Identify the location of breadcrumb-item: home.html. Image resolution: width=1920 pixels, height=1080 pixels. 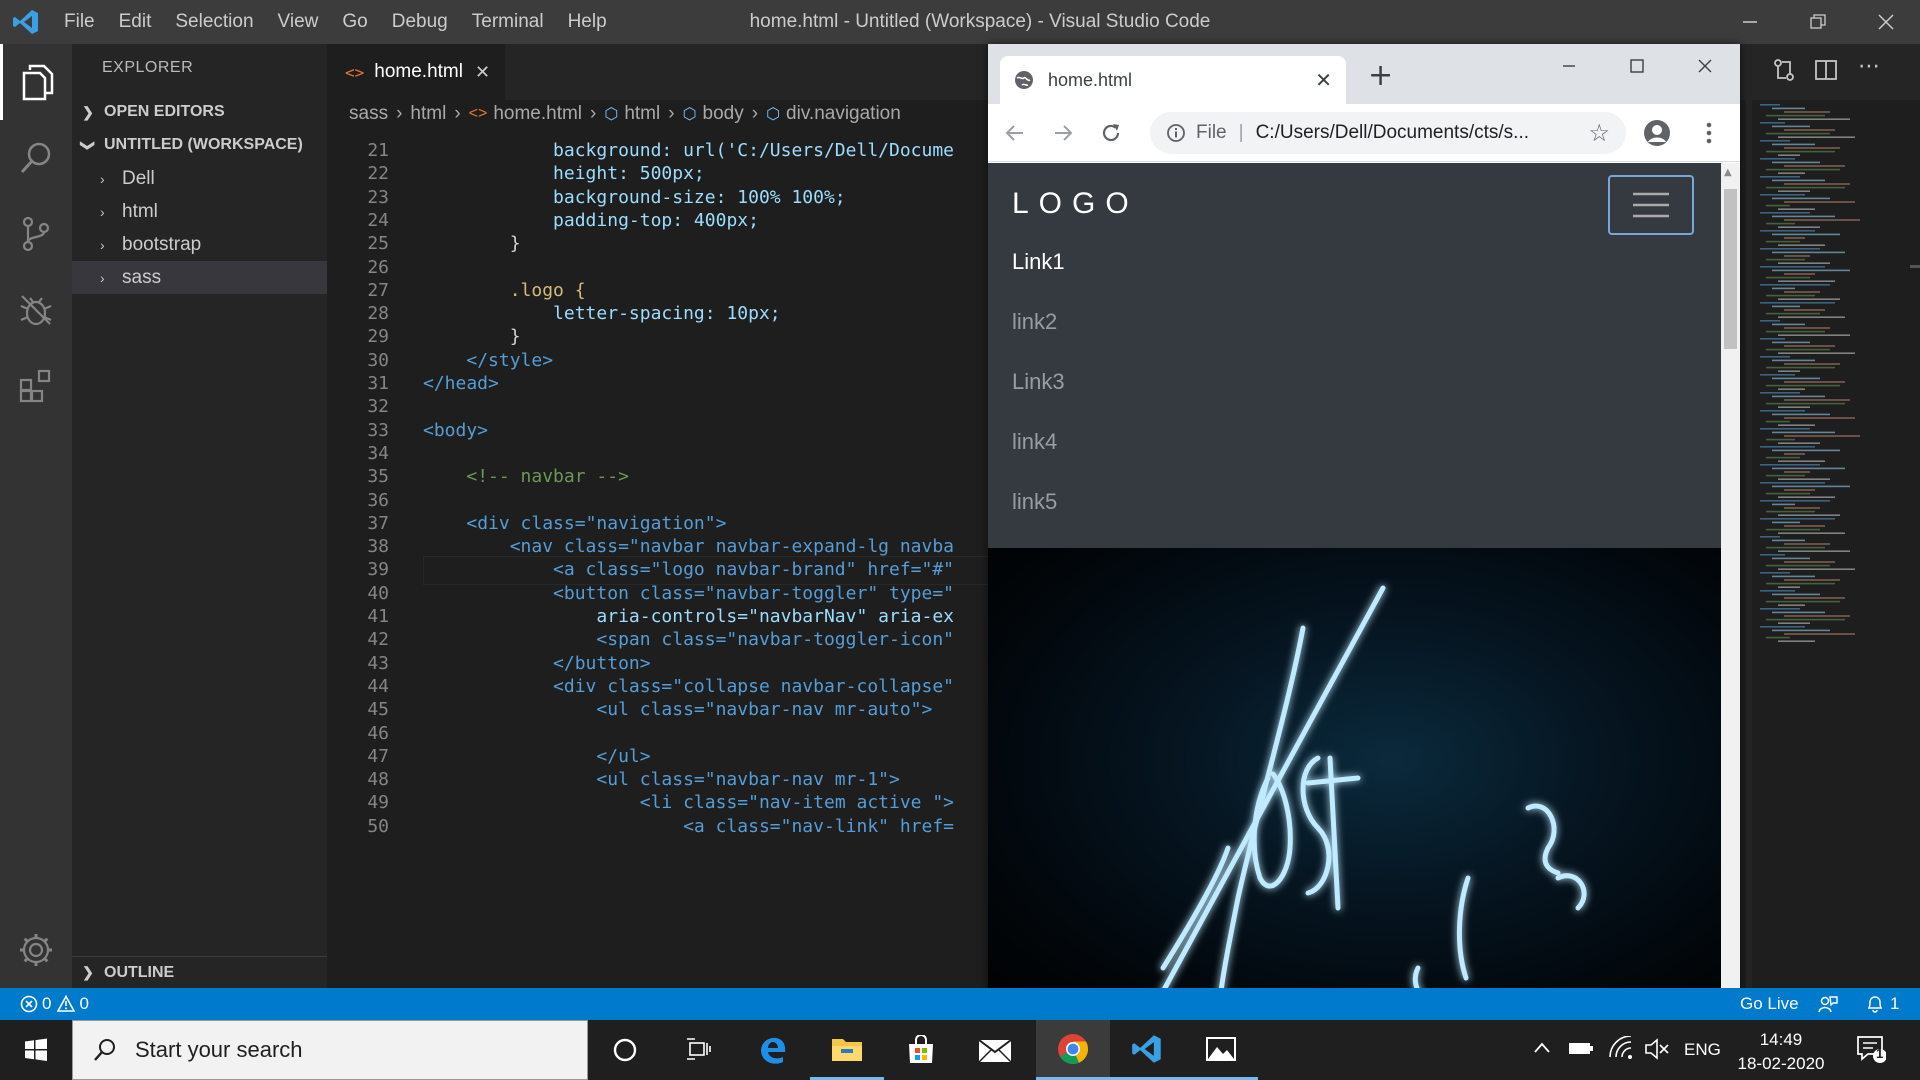
(537, 114).